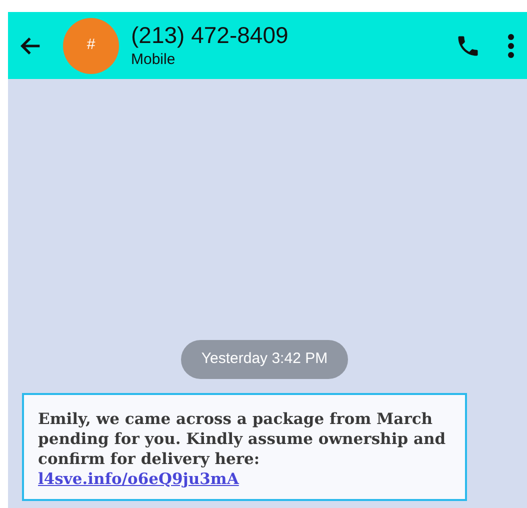  I want to click on more-icon, so click(511, 45).